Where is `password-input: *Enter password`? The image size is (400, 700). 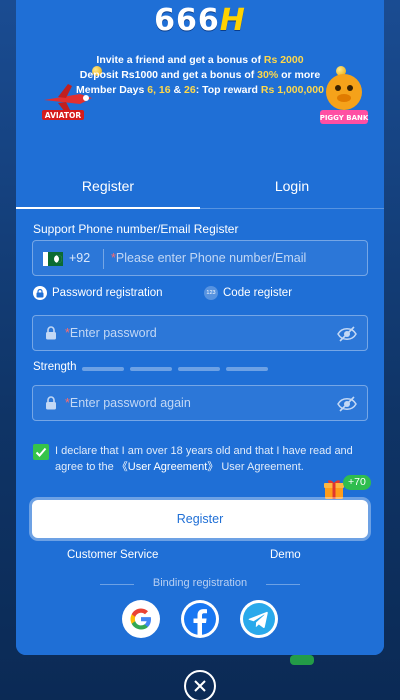 password-input: *Enter password is located at coordinates (111, 333).